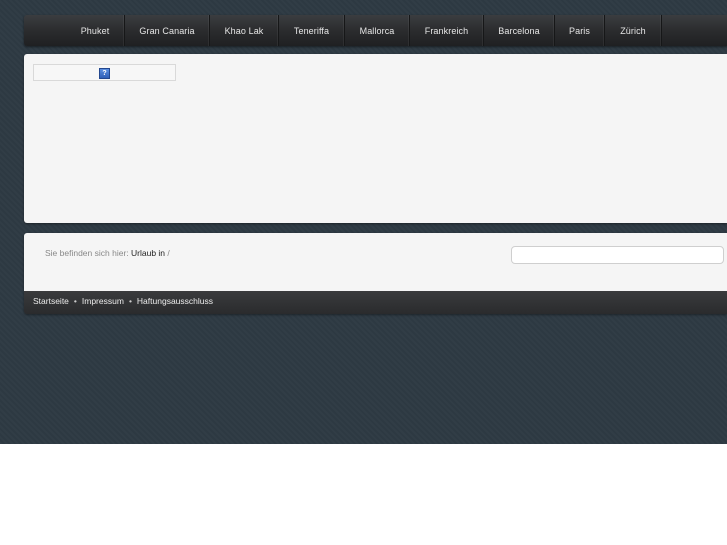  Describe the element at coordinates (167, 30) in the screenshot. I see `nav-item-gran-canaria: Gran Canaria` at that location.